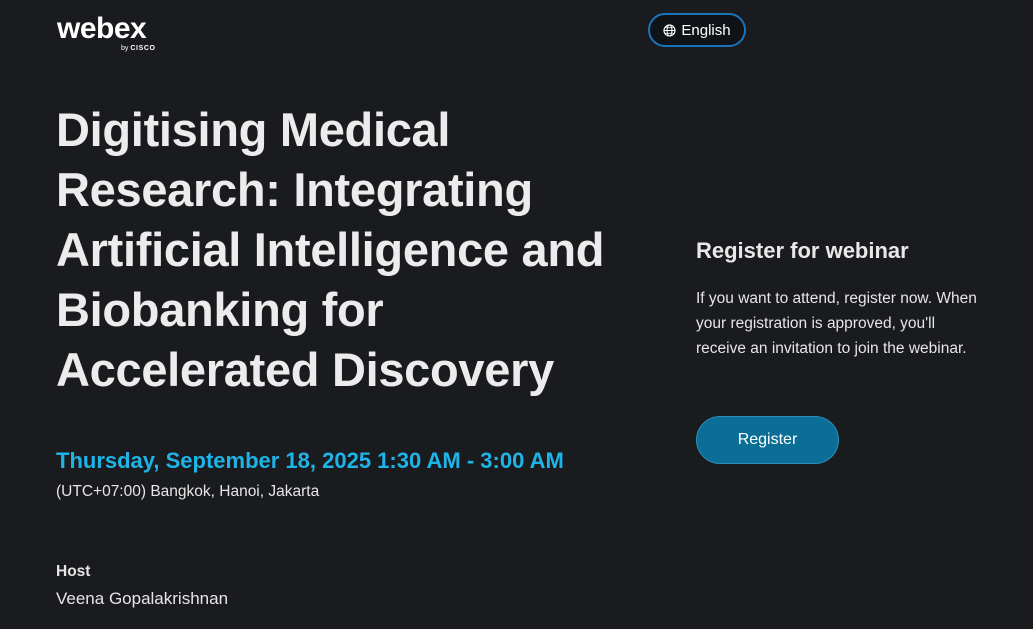  I want to click on host-label: Host, so click(73, 571).